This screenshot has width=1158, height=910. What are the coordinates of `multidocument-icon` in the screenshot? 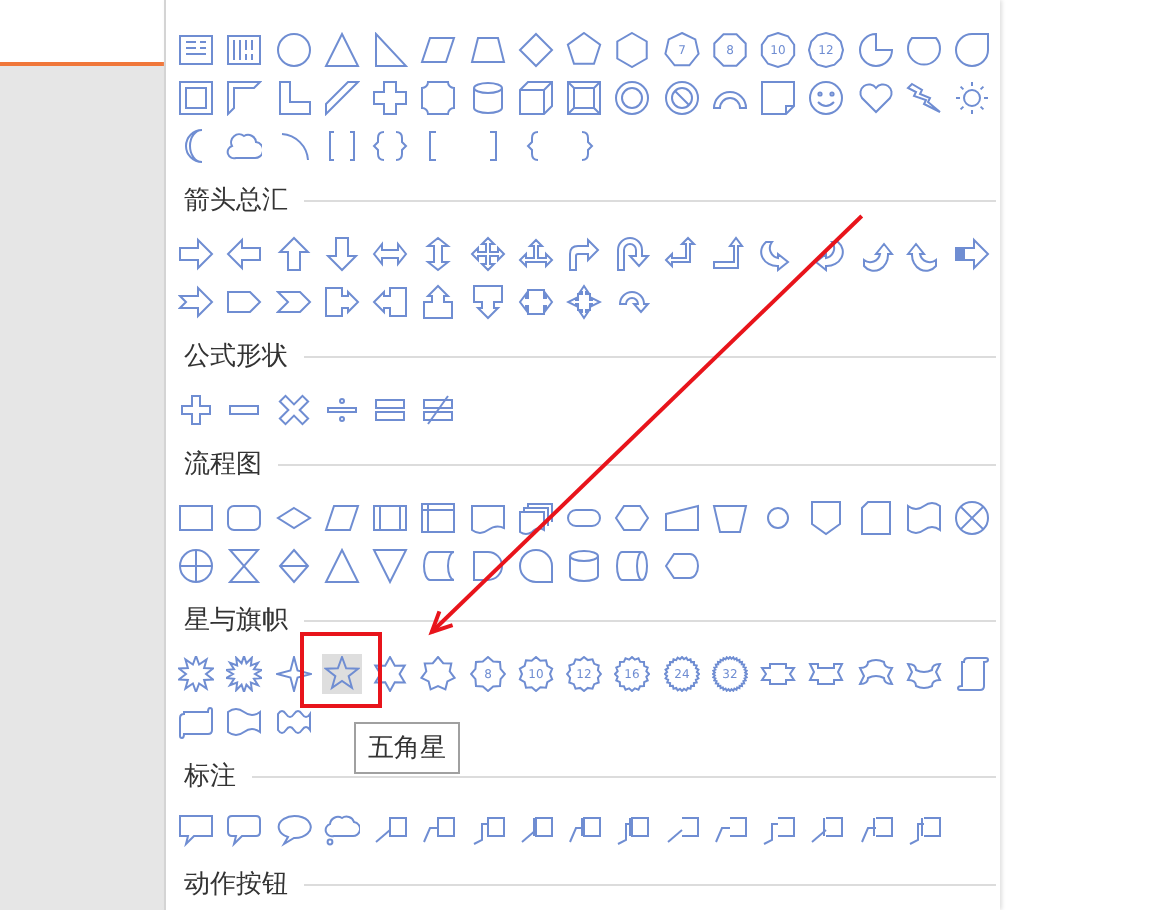 It's located at (535, 518).